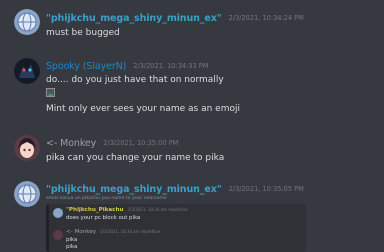  Describe the element at coordinates (103, 218) in the screenshot. I see `quoted-text: does your pc block out pika` at that location.